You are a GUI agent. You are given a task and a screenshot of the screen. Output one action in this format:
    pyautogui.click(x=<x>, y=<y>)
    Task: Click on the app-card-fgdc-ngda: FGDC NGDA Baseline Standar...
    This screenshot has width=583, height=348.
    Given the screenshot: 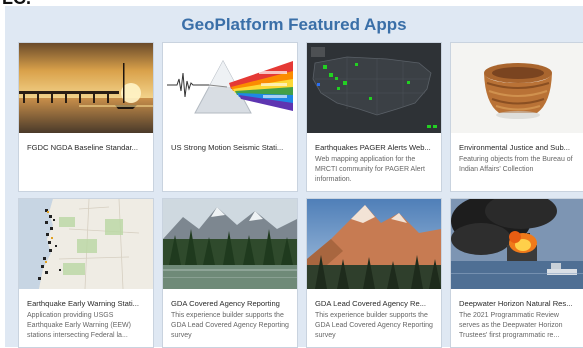 What is the action you would take?
    pyautogui.click(x=86, y=117)
    